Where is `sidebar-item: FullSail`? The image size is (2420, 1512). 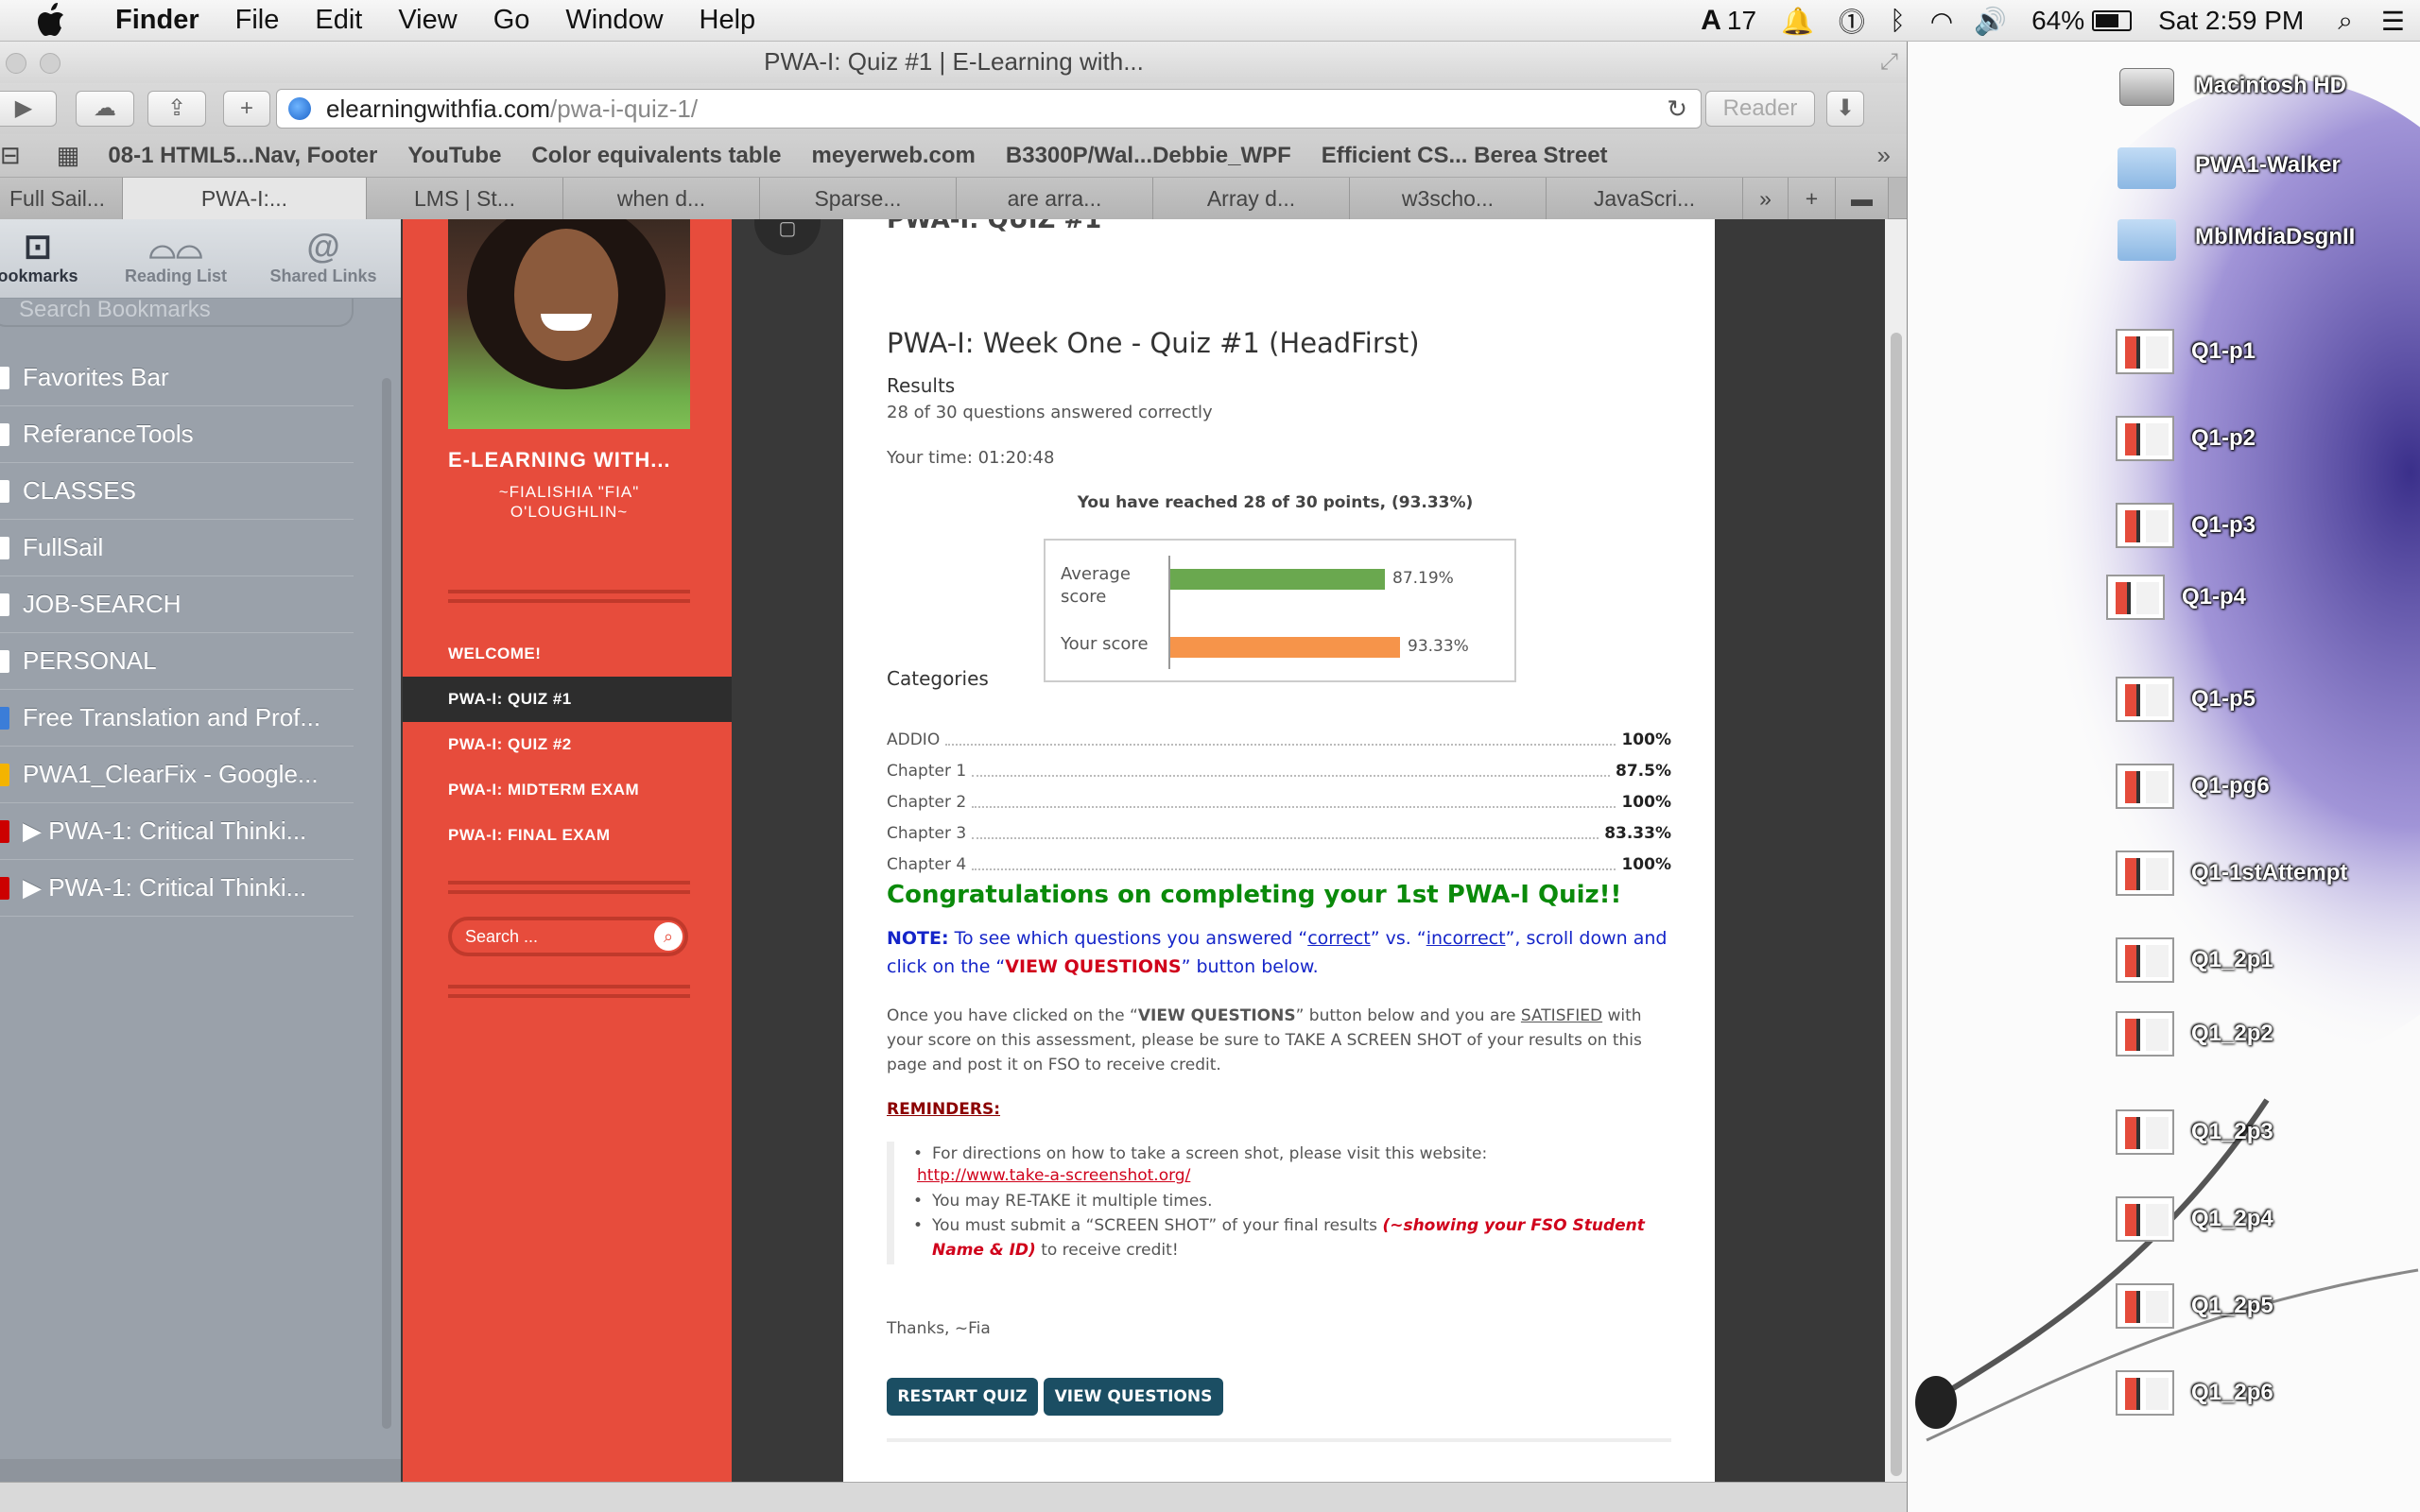 sidebar-item: FullSail is located at coordinates (177, 548).